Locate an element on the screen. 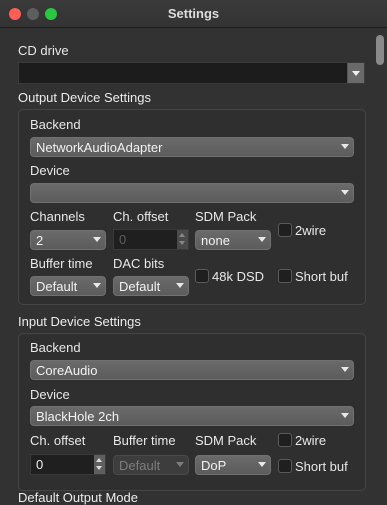 The image size is (387, 505). input-buffer-time-select: Default is located at coordinates (151, 465).